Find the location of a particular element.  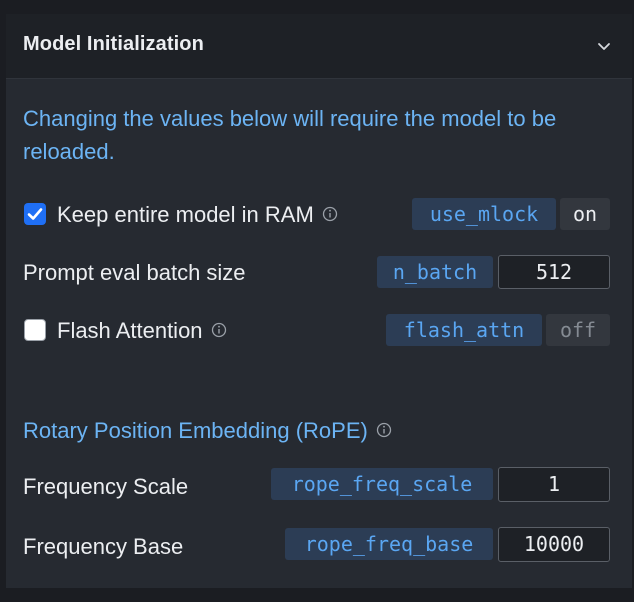

flash-attn-value: off is located at coordinates (578, 330).